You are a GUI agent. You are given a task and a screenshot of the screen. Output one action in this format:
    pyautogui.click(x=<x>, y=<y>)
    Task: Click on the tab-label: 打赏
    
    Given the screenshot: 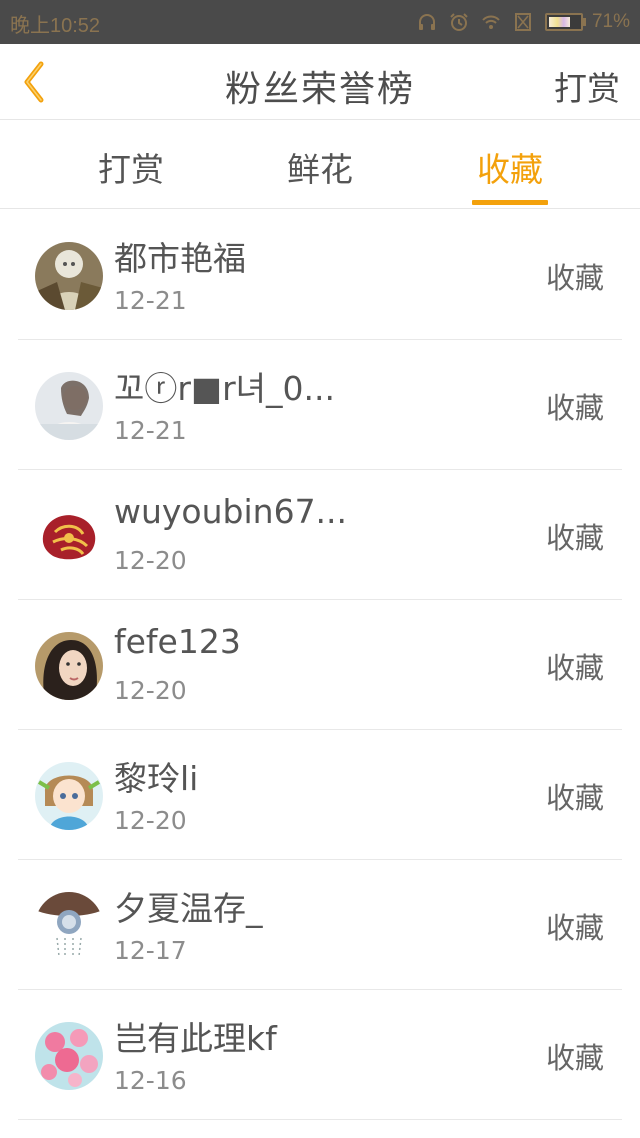 What is the action you would take?
    pyautogui.click(x=131, y=169)
    